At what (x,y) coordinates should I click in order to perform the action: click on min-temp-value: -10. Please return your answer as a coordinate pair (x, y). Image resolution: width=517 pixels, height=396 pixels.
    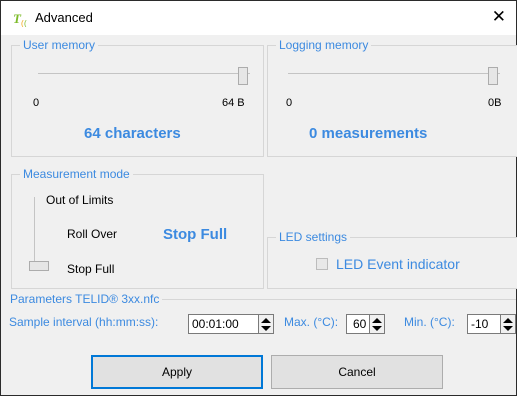
    Looking at the image, I should click on (479, 324).